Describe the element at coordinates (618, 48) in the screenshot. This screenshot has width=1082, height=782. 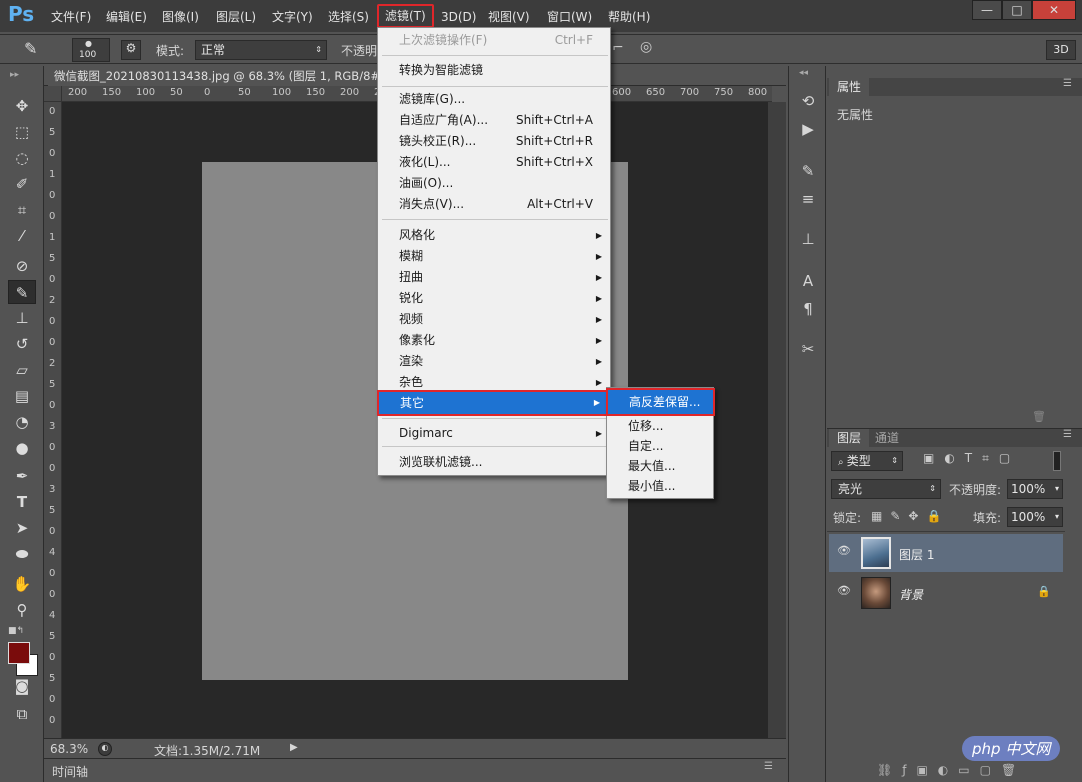
I see `airbrush-icon: ⌐` at that location.